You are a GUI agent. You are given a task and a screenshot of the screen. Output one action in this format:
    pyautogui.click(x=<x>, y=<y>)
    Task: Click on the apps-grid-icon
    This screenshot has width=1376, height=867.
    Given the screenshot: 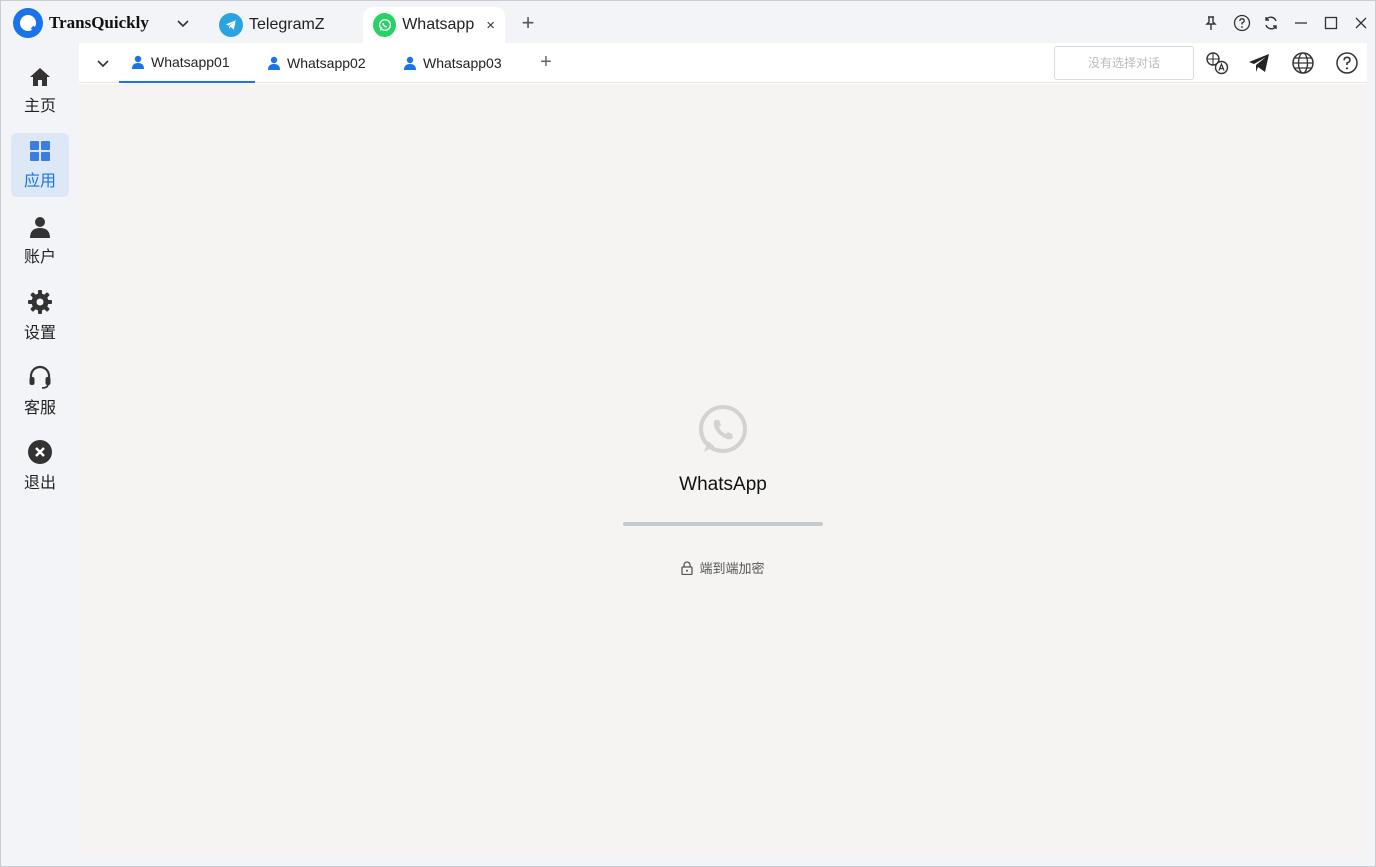 What is the action you would take?
    pyautogui.click(x=40, y=151)
    